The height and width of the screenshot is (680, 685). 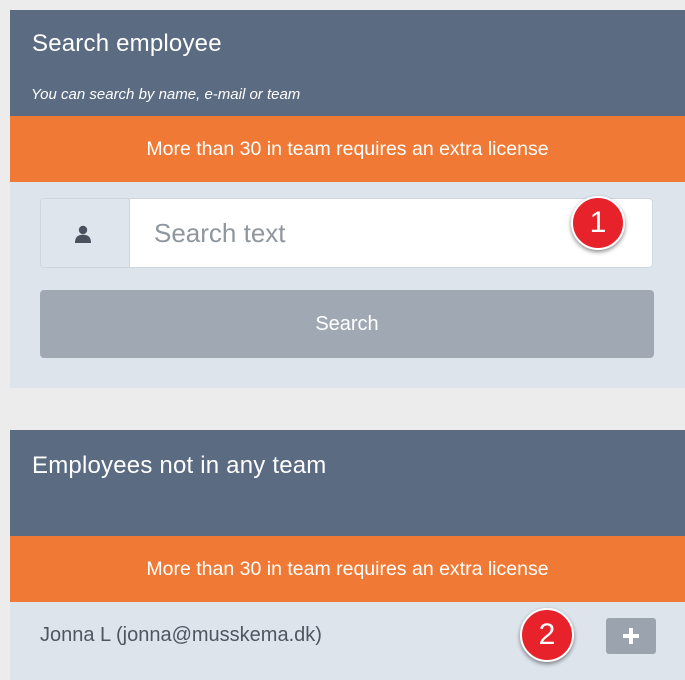 What do you see at coordinates (347, 635) in the screenshot?
I see `list-item: Jonna L (jonna@musskema.dk)` at bounding box center [347, 635].